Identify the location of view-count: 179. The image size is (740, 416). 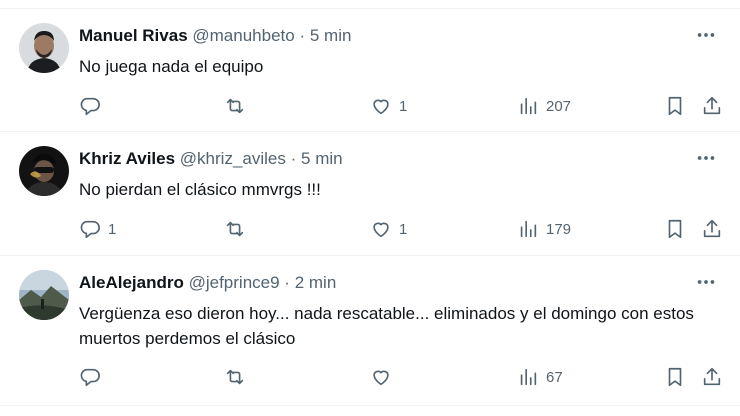
(559, 229).